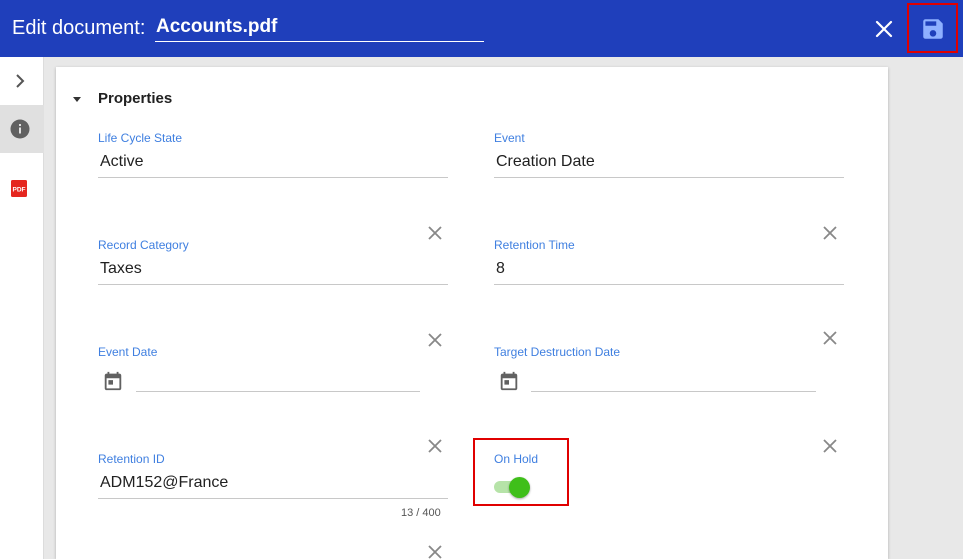 This screenshot has height=559, width=963. I want to click on field-label: Retention ID, so click(131, 459).